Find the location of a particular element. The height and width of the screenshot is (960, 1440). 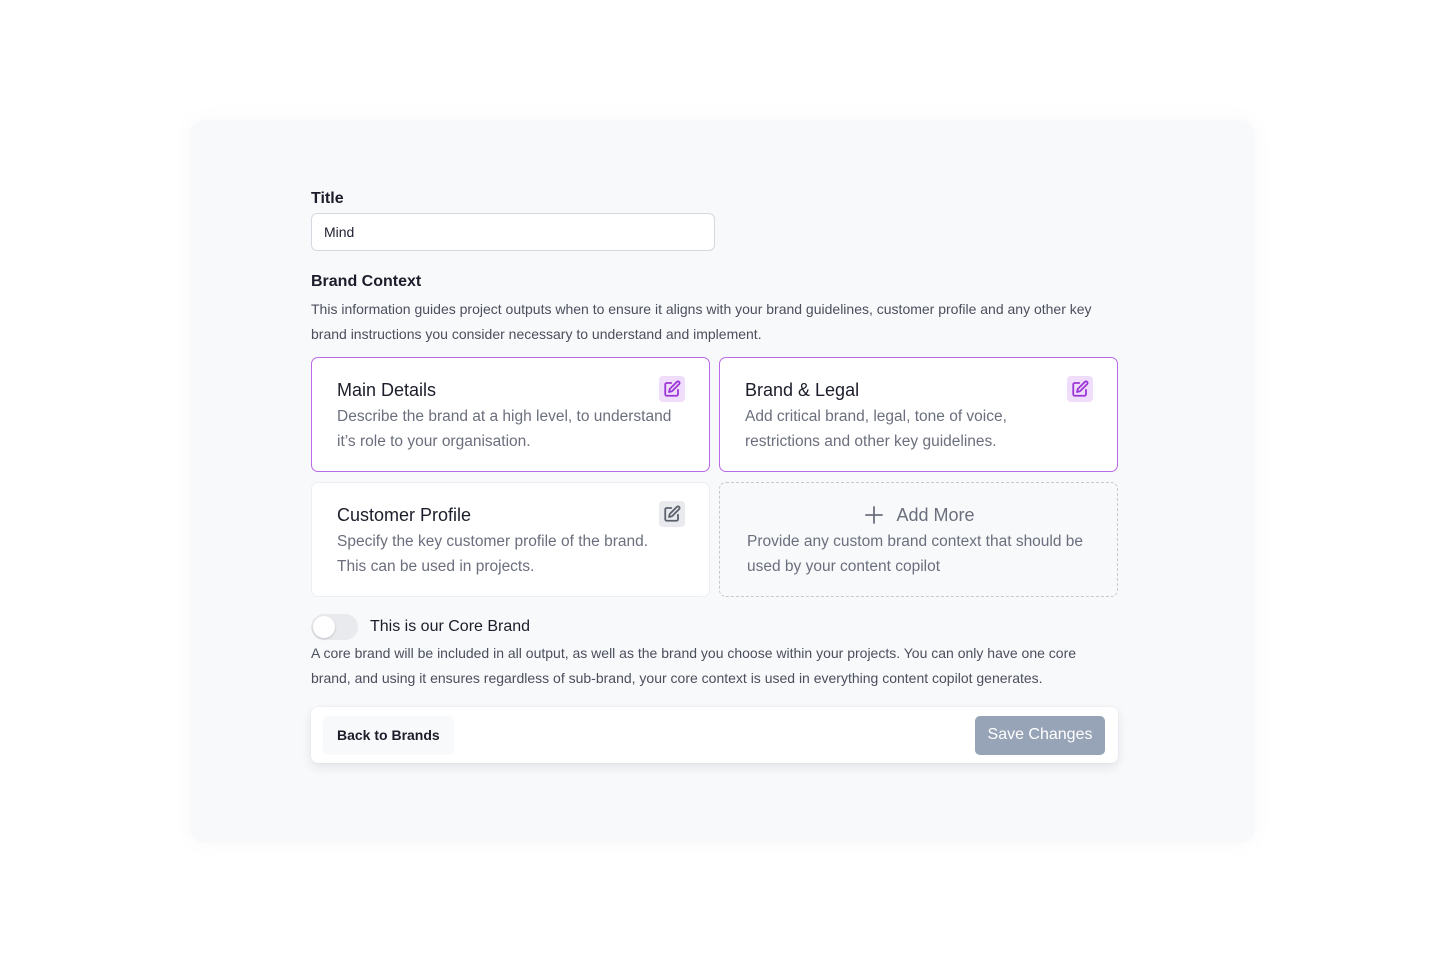

core-brand-row: This is our Core Brand is located at coordinates (714, 627).